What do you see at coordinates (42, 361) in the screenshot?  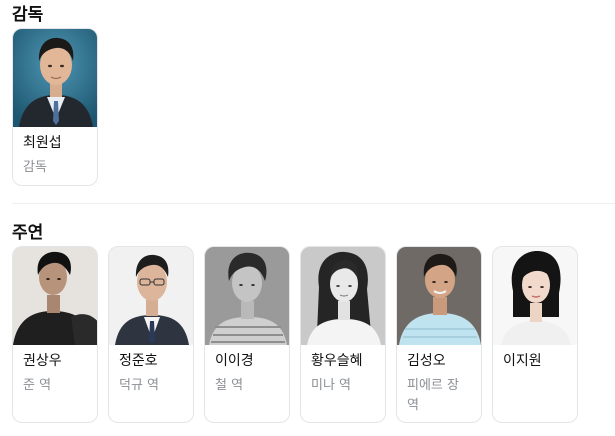 I see `person-name: 권상우` at bounding box center [42, 361].